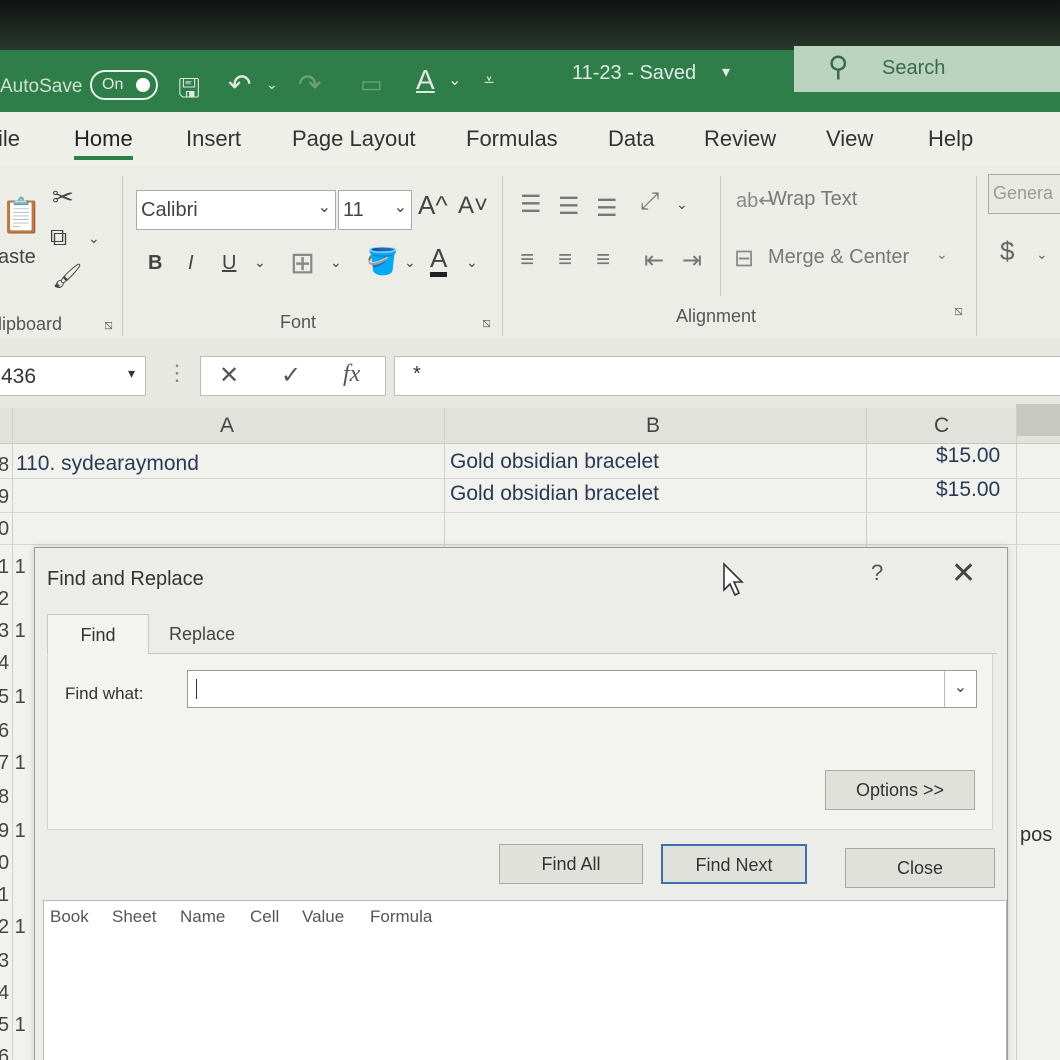 The image size is (1060, 1060). Describe the element at coordinates (18, 257) in the screenshot. I see `paste-label: aste` at that location.